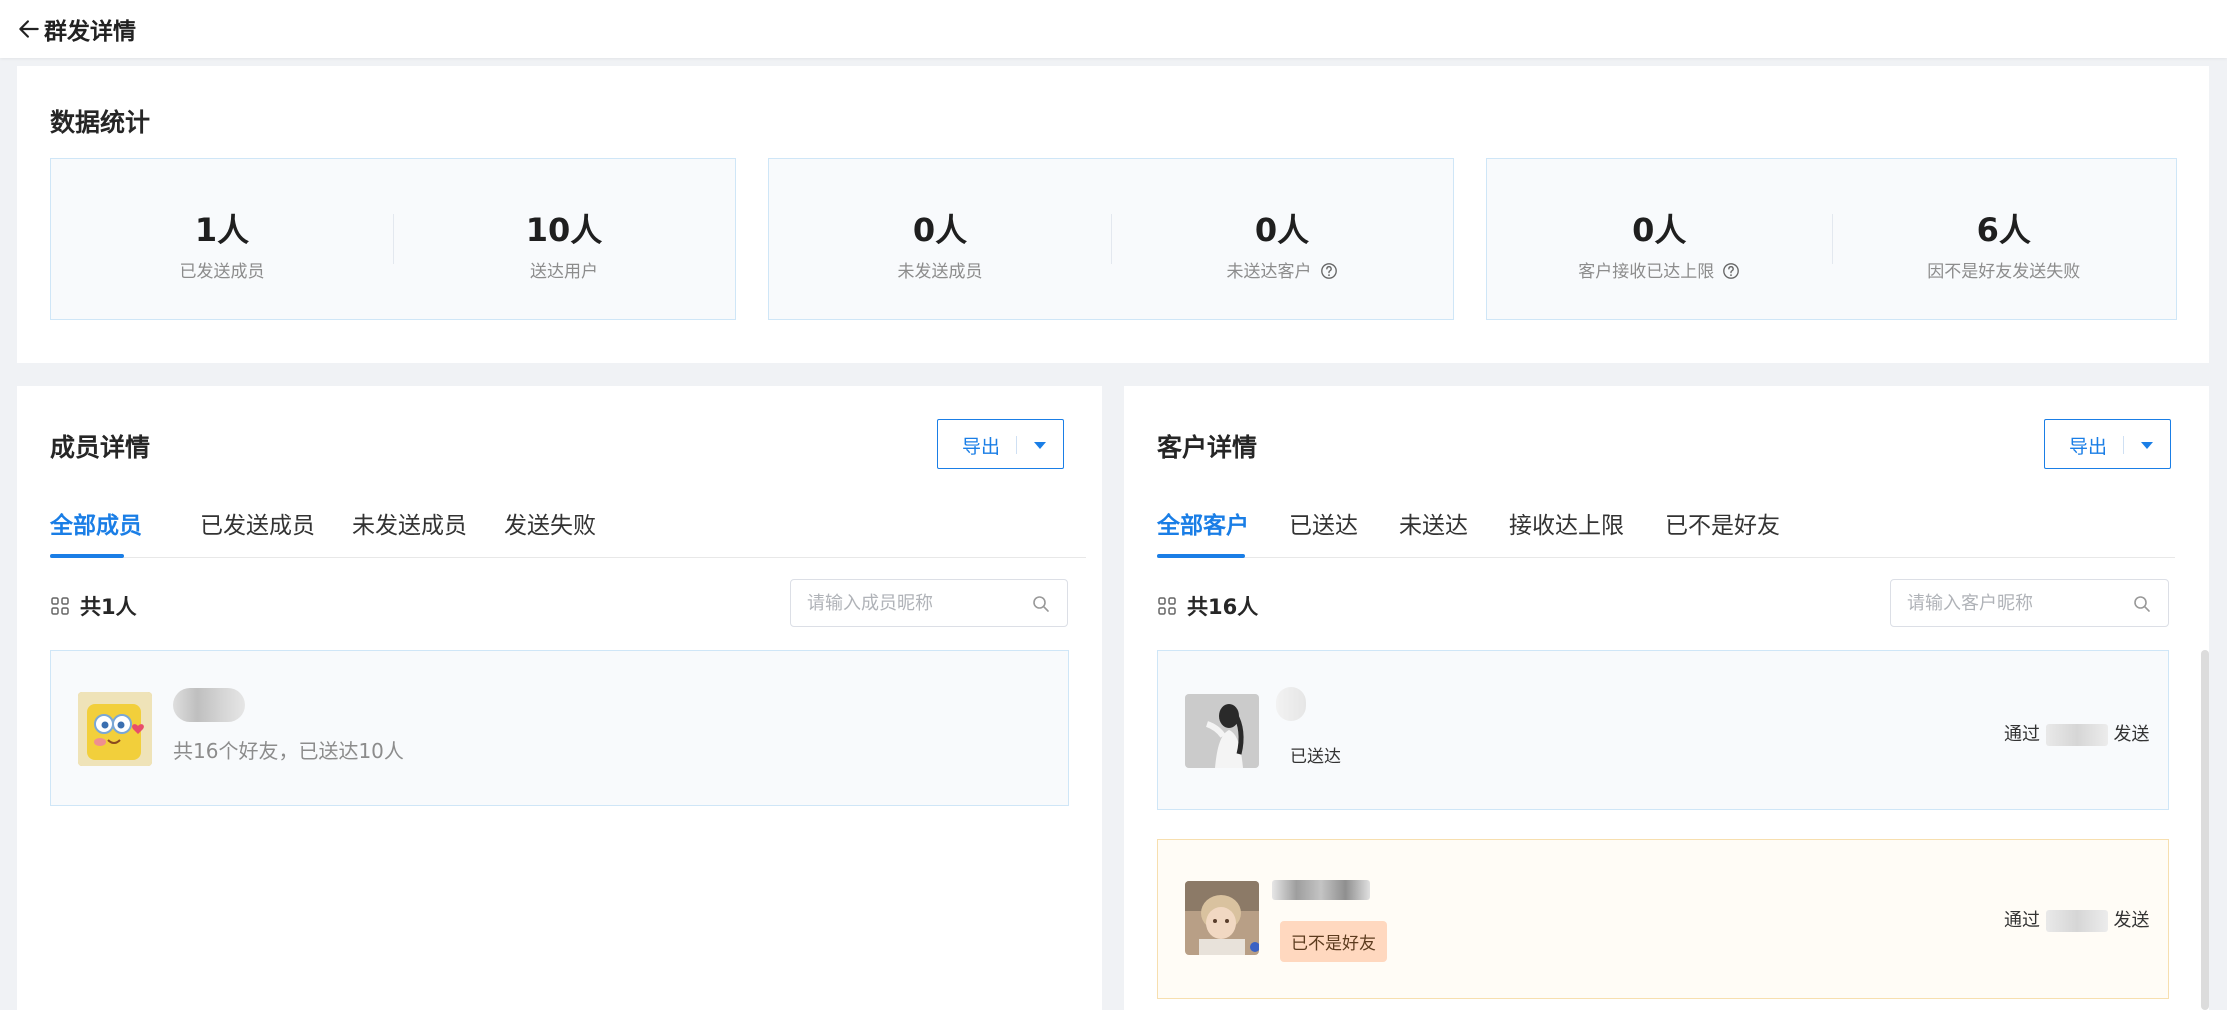  Describe the element at coordinates (1433, 523) in the screenshot. I see `tab-undelivered: 未送达` at that location.